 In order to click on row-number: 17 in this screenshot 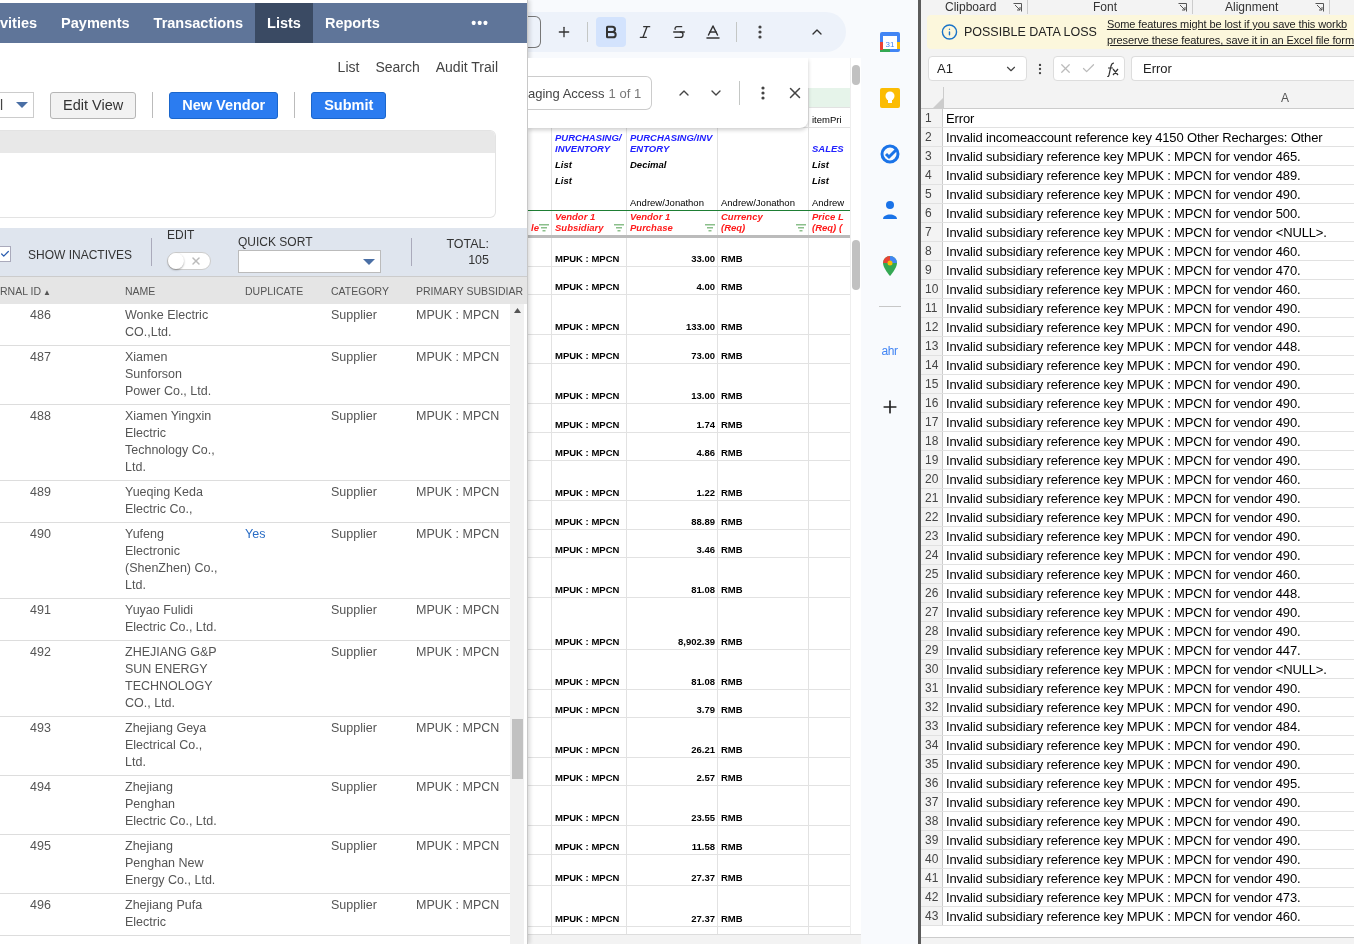, I will do `click(932, 422)`.